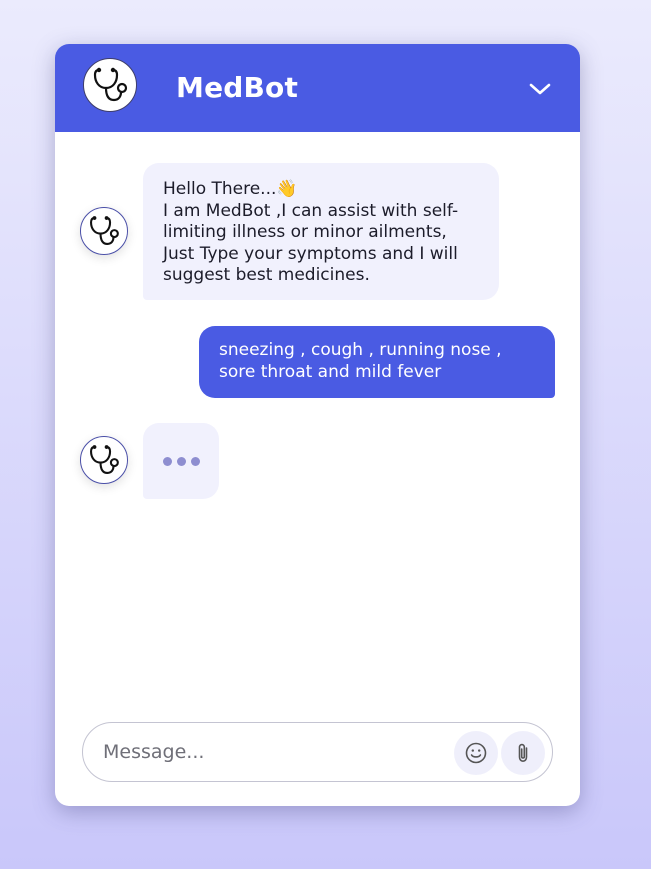  Describe the element at coordinates (311, 210) in the screenshot. I see `message-line: I am MedBot ,I can assist with self-` at that location.